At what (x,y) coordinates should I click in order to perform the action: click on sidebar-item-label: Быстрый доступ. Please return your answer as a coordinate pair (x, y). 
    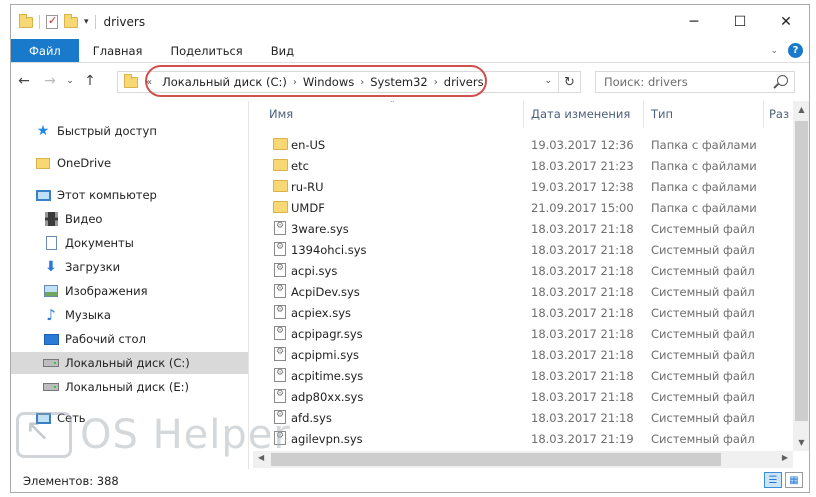
    Looking at the image, I should click on (107, 131).